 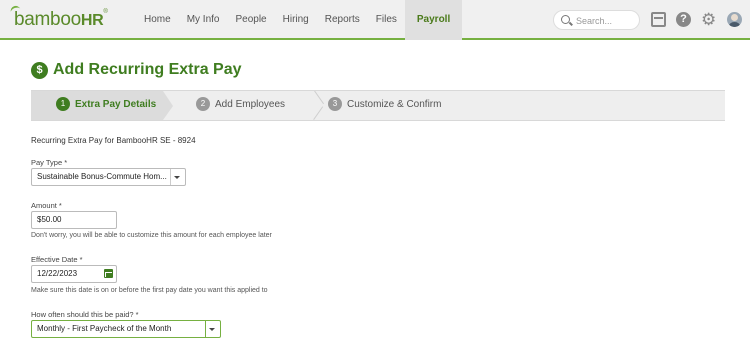 What do you see at coordinates (606, 20) in the screenshot?
I see `search-input` at bounding box center [606, 20].